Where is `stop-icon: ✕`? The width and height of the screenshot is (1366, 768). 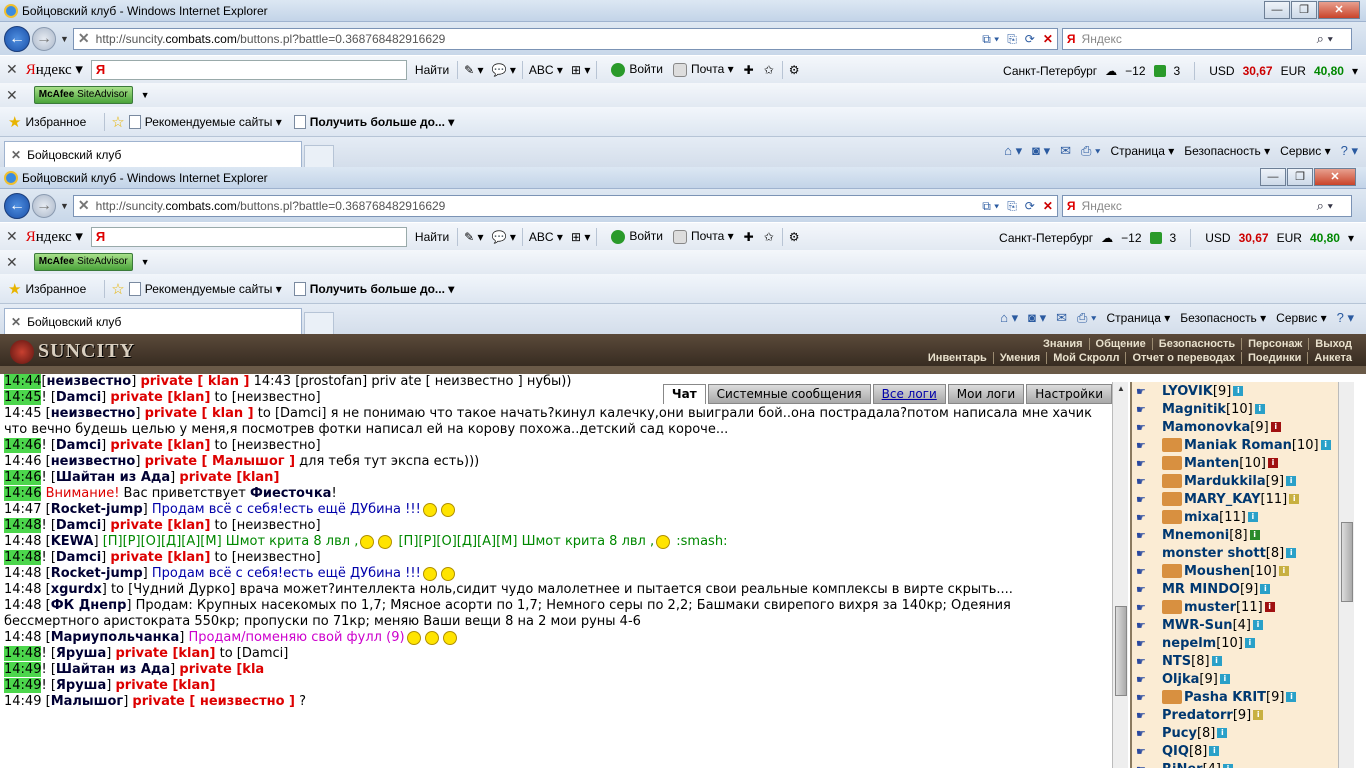 stop-icon: ✕ is located at coordinates (1048, 206).